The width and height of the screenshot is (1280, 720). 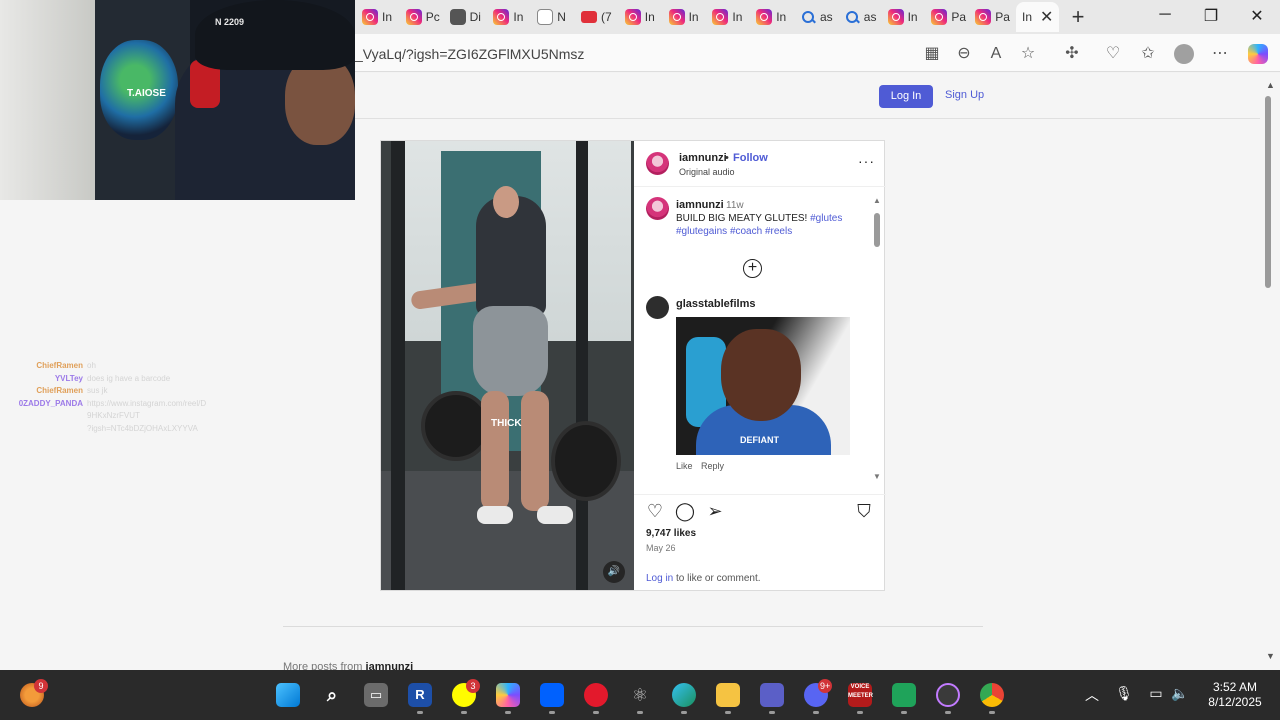 I want to click on chrome-icon, so click(x=992, y=695).